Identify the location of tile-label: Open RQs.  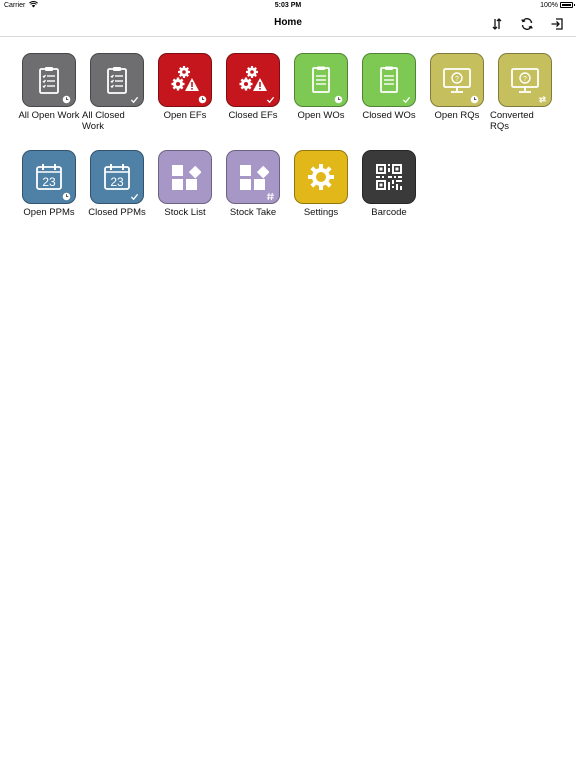
(457, 115).